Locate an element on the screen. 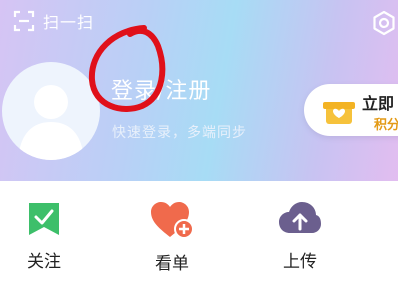  red-annotation-circle is located at coordinates (127, 68).